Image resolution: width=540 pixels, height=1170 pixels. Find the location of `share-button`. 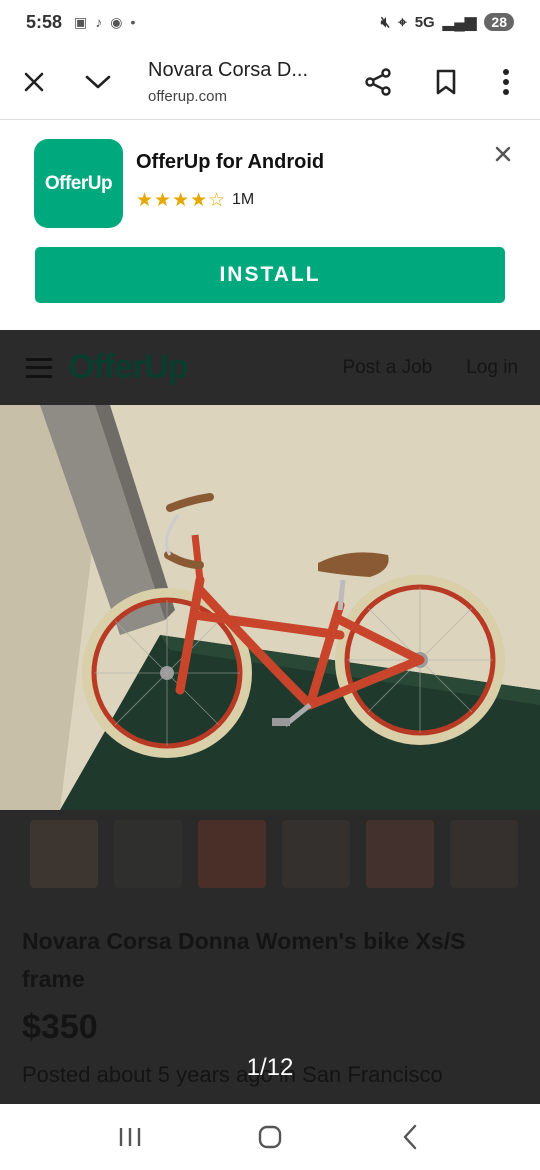

share-button is located at coordinates (378, 82).